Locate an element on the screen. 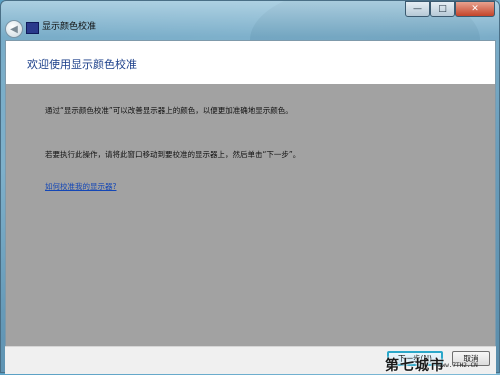 This screenshot has height=375, width=500. back-arrow-icon: ◀ is located at coordinates (14, 29).